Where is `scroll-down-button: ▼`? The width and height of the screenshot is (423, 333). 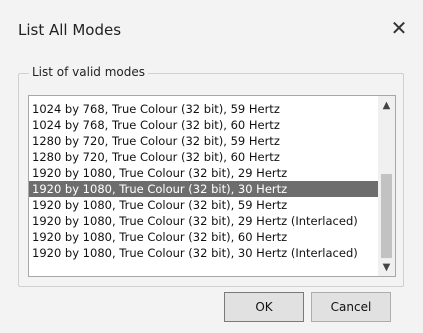 scroll-down-button: ▼ is located at coordinates (386, 267).